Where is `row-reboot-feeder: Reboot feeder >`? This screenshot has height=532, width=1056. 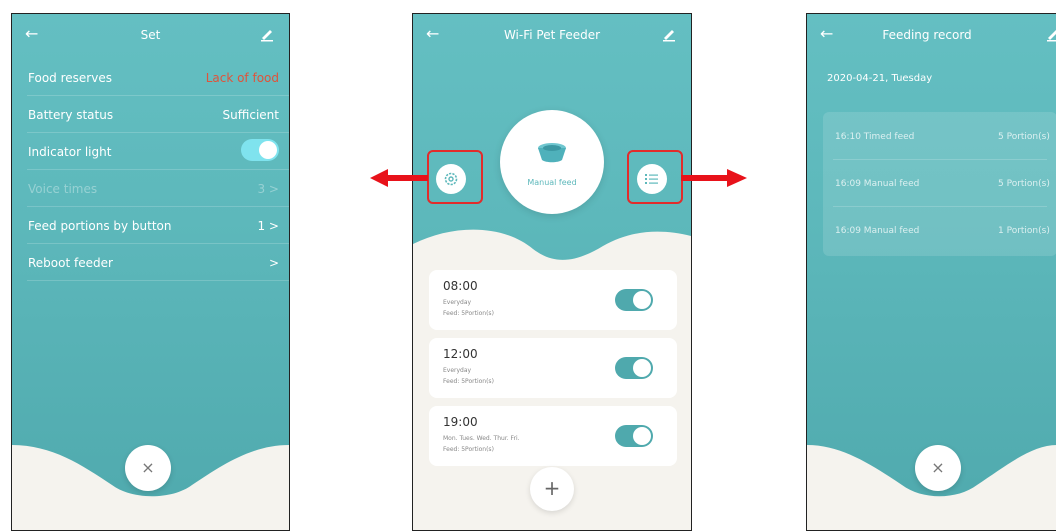
row-reboot-feeder: Reboot feeder > is located at coordinates (158, 262).